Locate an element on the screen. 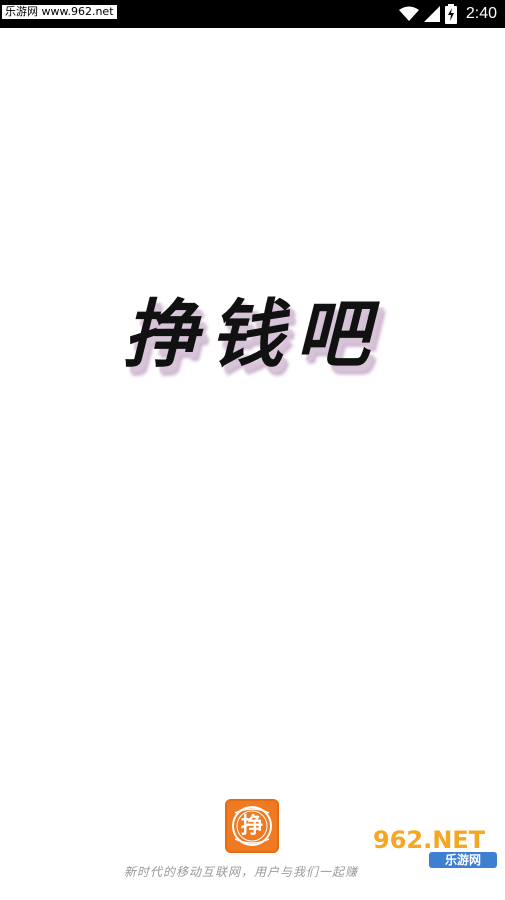 The image size is (505, 900). watermark-main: 962.NET is located at coordinates (429, 840).